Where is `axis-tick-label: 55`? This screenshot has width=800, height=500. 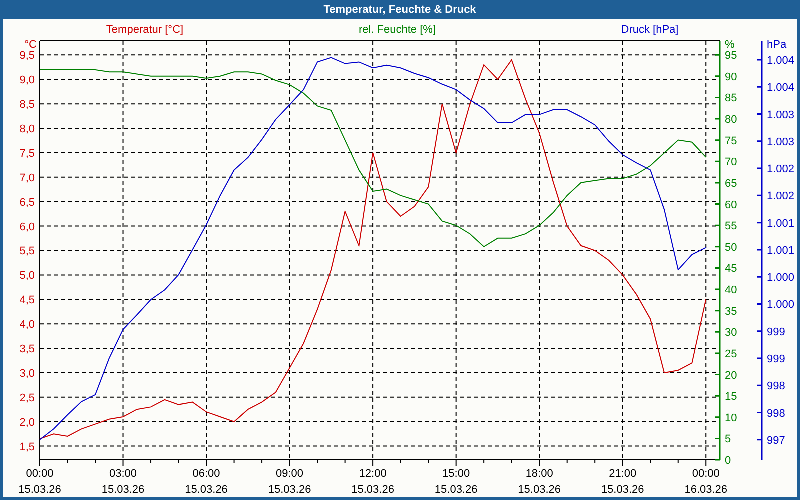 axis-tick-label: 55 is located at coordinates (731, 226).